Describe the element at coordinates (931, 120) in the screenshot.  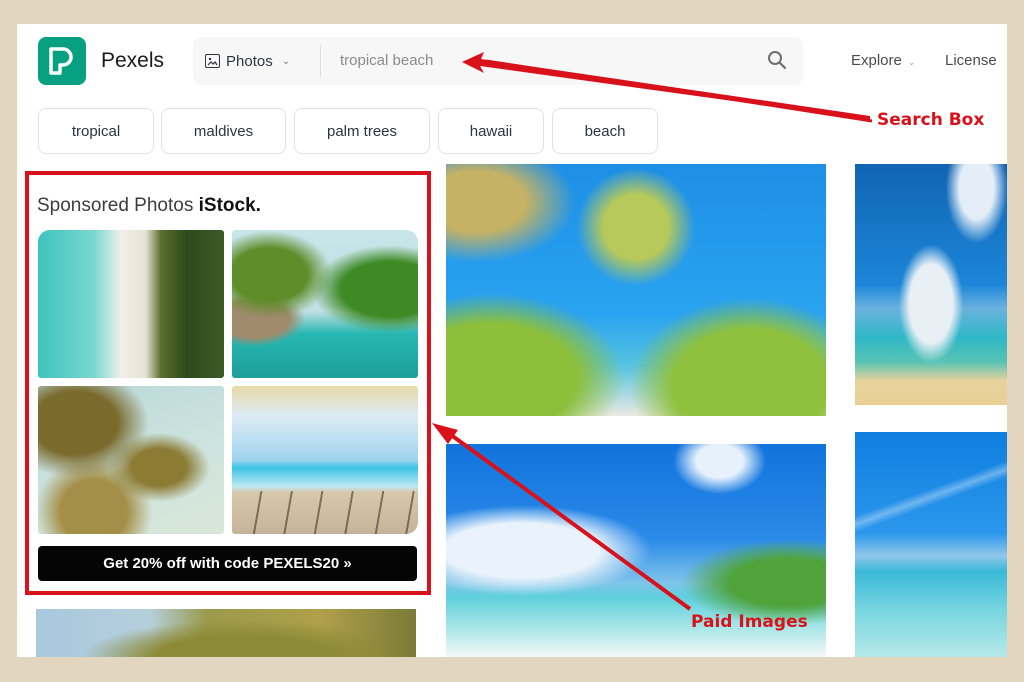
I see `search-box-annotation: Search Box` at that location.